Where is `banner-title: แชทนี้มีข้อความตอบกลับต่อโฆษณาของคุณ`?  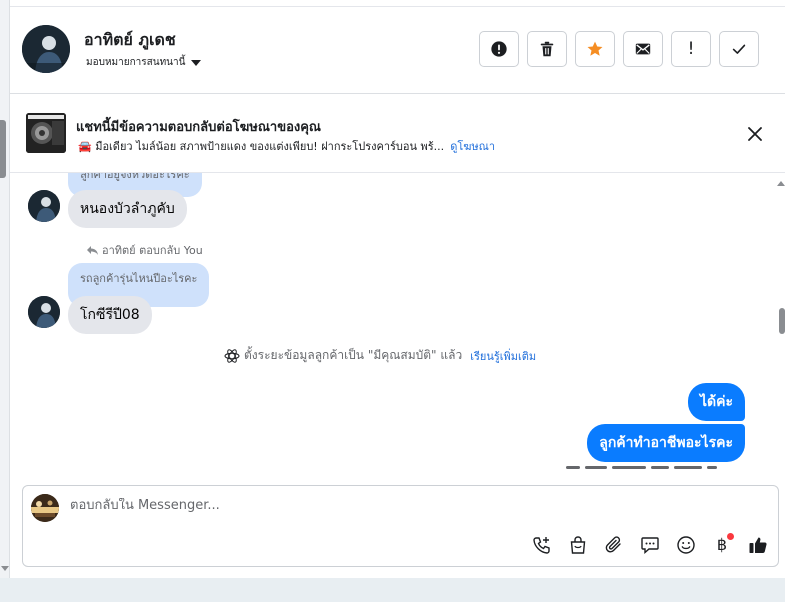
banner-title: แชทนี้มีข้อความตอบกลับต่อโฆษณาของคุณ is located at coordinates (198, 127).